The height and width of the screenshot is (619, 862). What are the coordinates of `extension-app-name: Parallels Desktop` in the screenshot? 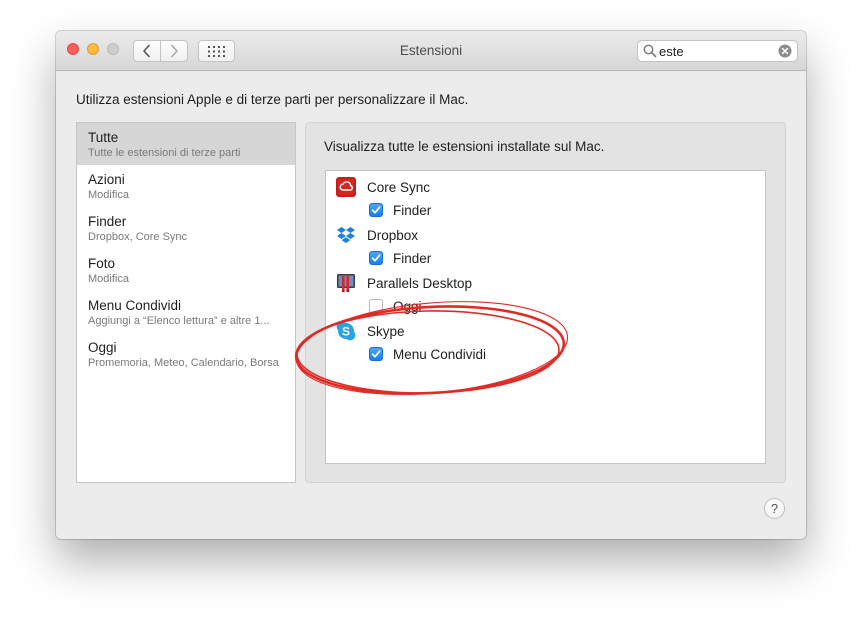 It's located at (420, 283).